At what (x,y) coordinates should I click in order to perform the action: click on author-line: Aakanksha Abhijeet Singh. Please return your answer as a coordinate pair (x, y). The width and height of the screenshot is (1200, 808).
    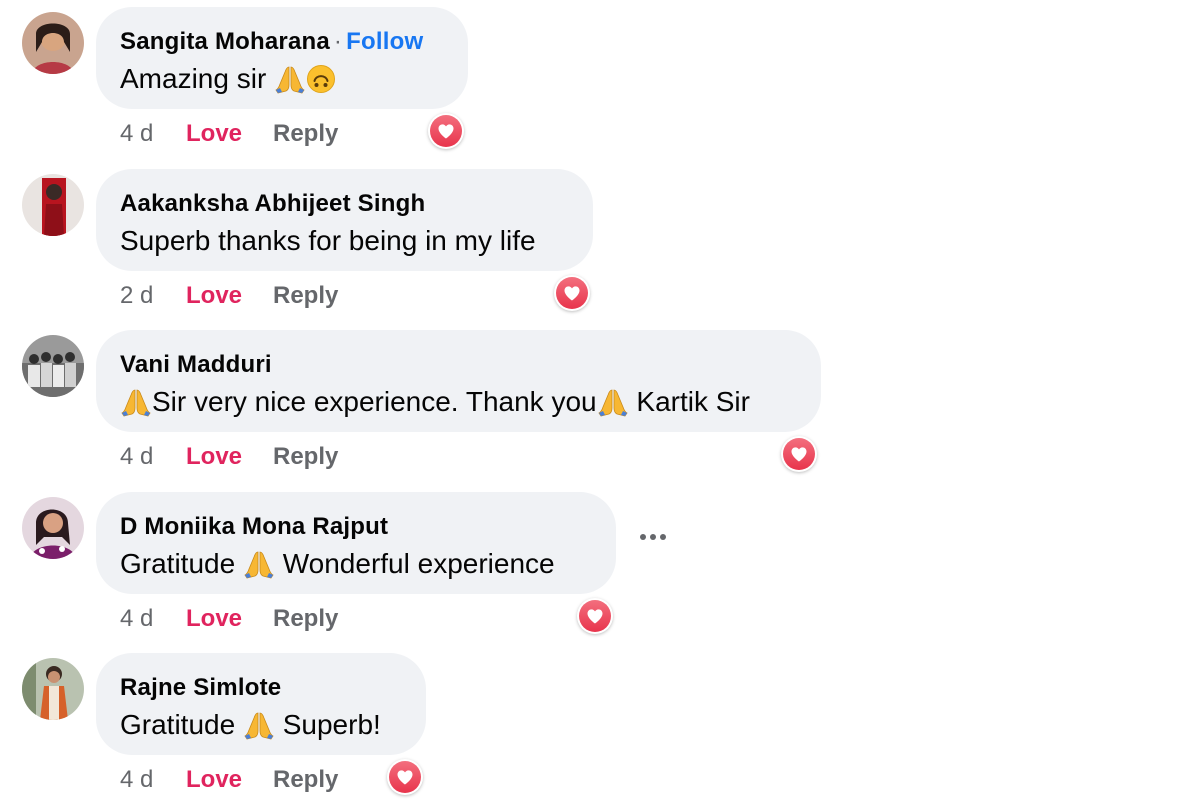
    Looking at the image, I should click on (272, 204).